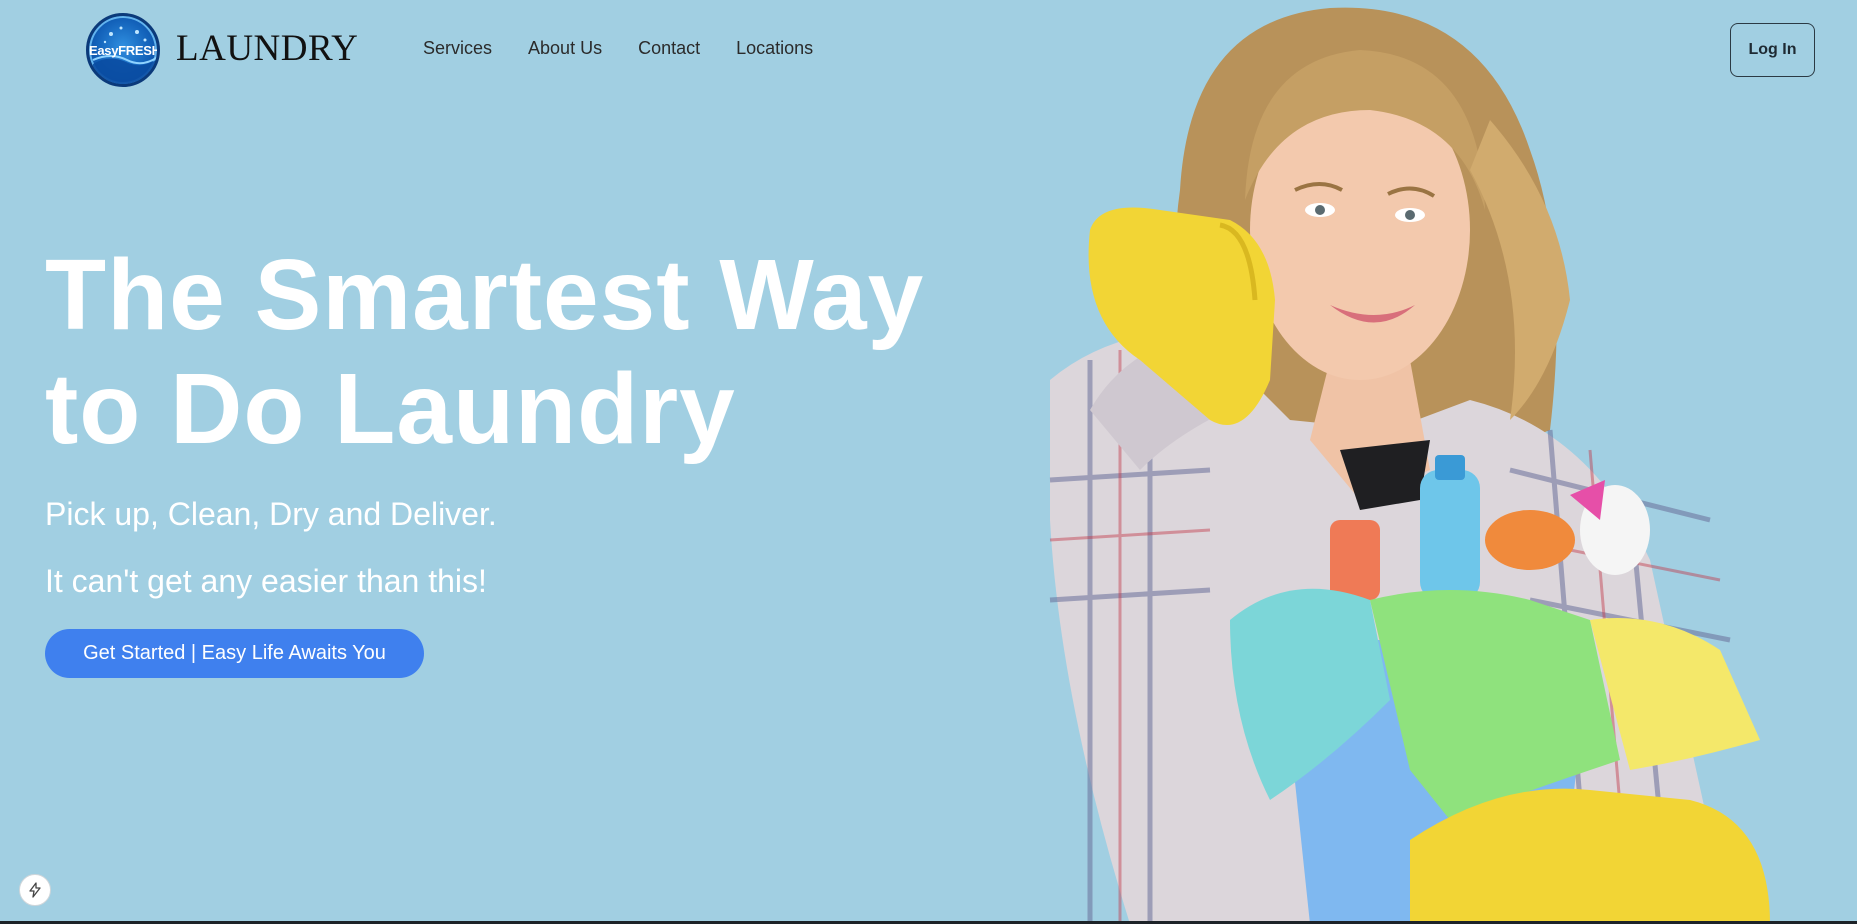 This screenshot has width=1857, height=924. I want to click on brand-logo-badge: EasyFRESH, so click(123, 50).